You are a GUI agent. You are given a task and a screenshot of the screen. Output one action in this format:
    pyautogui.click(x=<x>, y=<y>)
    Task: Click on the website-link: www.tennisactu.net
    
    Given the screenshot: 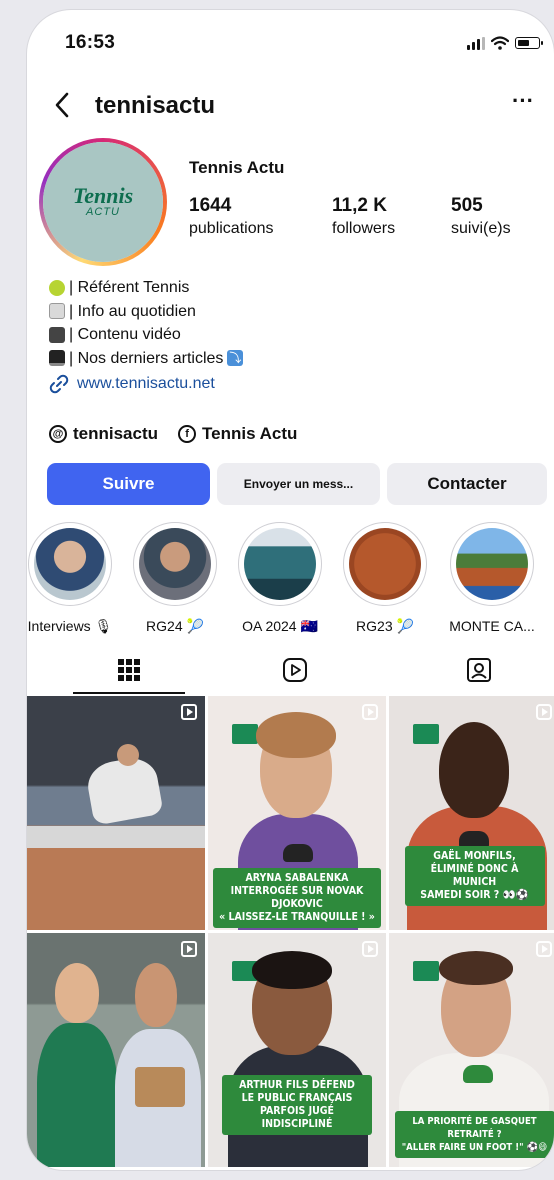 What is the action you would take?
    pyautogui.click(x=132, y=384)
    